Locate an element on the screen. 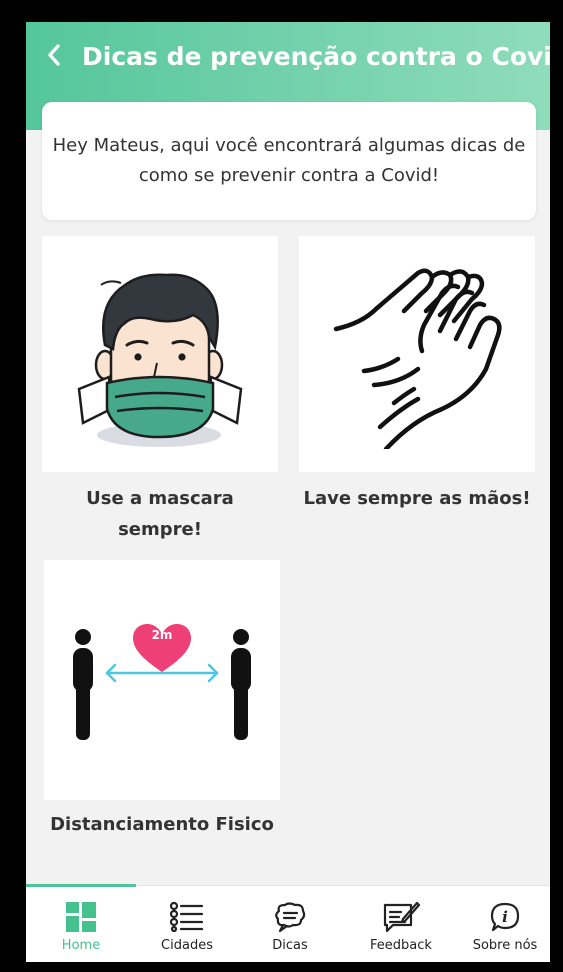  washing-hands-illustration is located at coordinates (417, 358).